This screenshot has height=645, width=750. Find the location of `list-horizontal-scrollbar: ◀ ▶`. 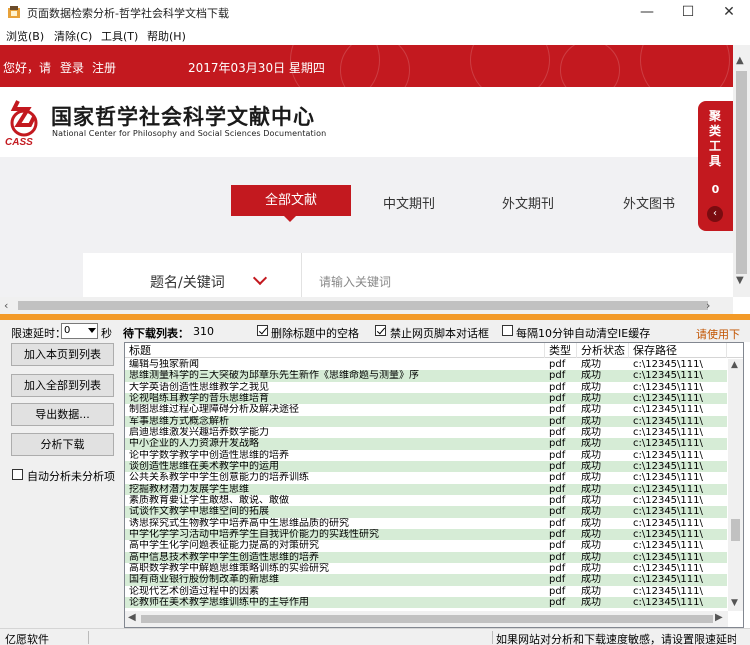

list-horizontal-scrollbar: ◀ ▶ is located at coordinates (426, 619).